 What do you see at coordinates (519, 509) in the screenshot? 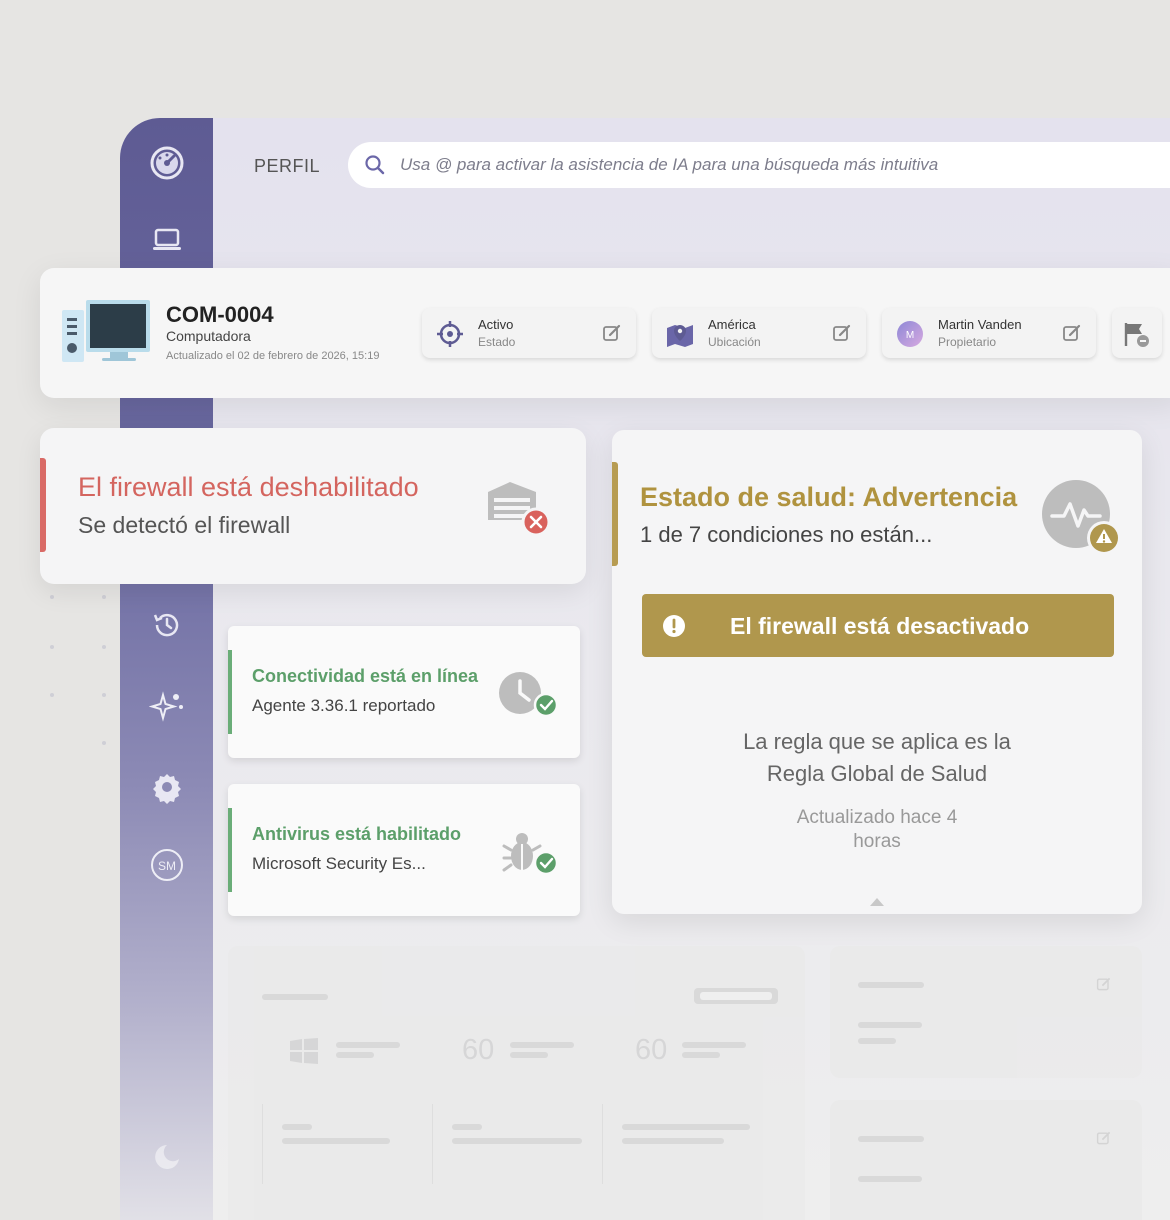
I see `firewall-disabled-icon` at bounding box center [519, 509].